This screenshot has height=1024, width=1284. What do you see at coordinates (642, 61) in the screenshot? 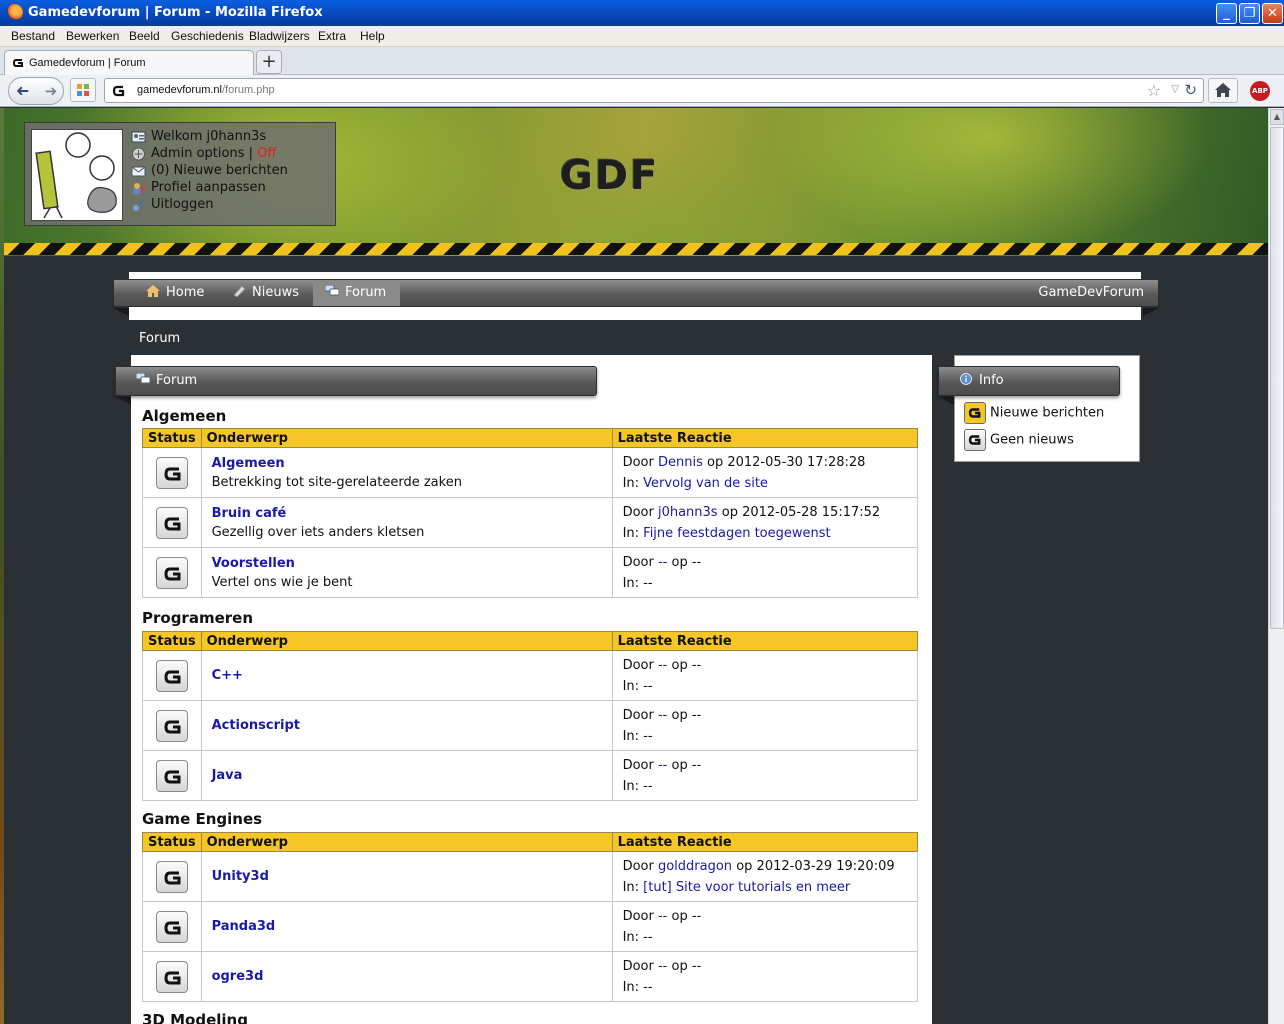
I see `tab-bar: Gamedevforum | Forum +` at bounding box center [642, 61].